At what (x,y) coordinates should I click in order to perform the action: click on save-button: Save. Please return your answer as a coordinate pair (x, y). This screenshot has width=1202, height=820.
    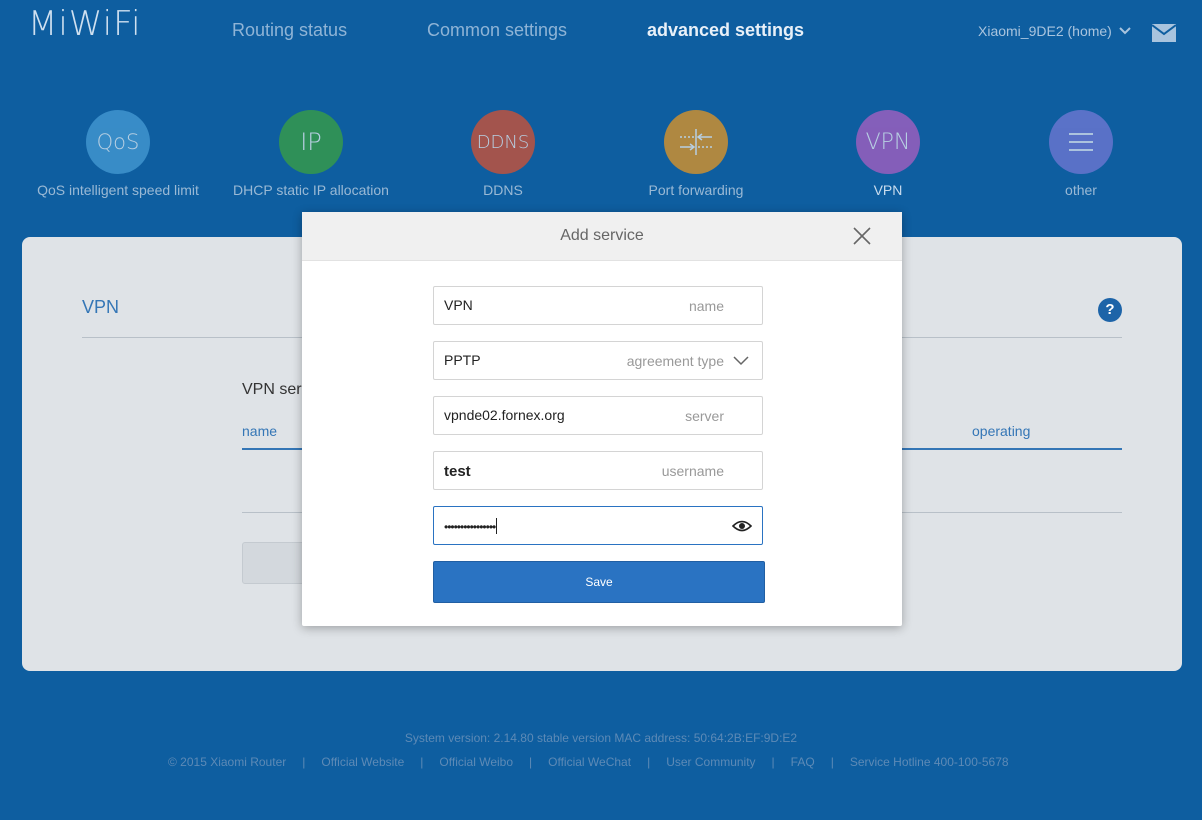
    Looking at the image, I should click on (599, 582).